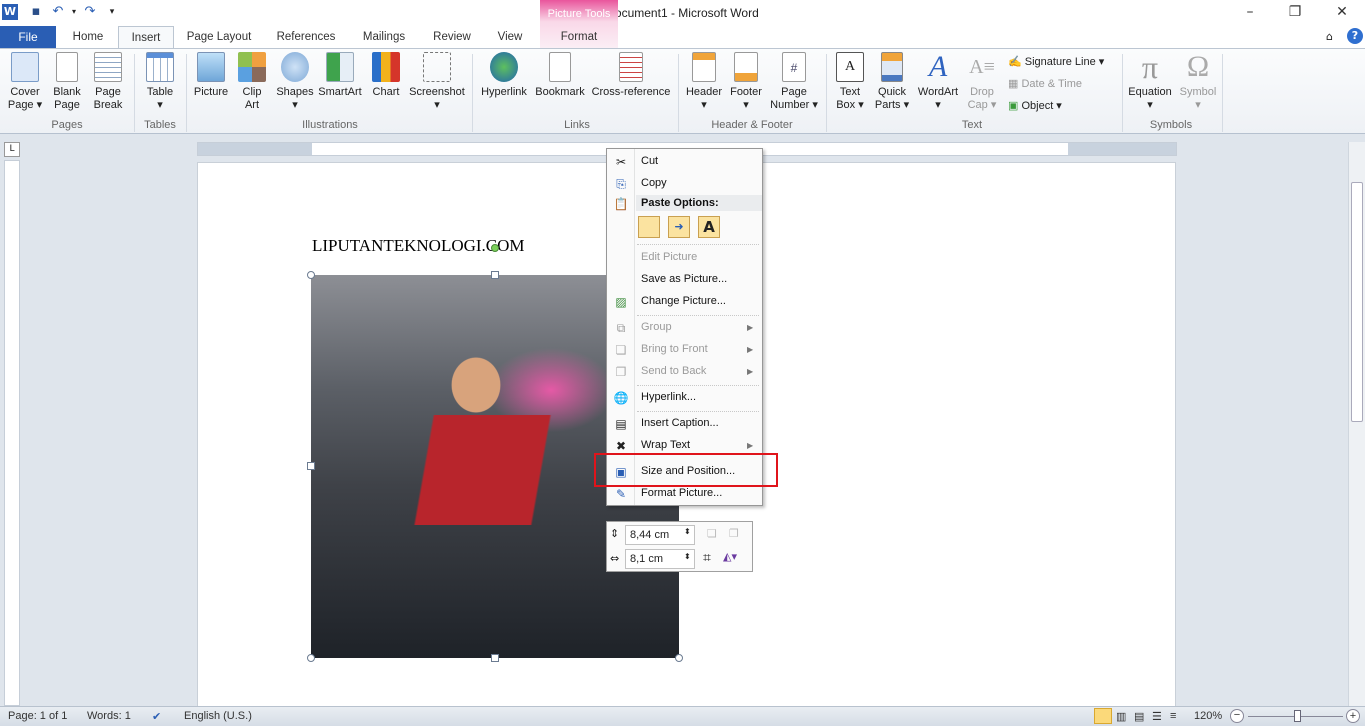 The width and height of the screenshot is (1365, 726). What do you see at coordinates (1150, 81) in the screenshot?
I see `equation-button: π Equation ▾` at bounding box center [1150, 81].